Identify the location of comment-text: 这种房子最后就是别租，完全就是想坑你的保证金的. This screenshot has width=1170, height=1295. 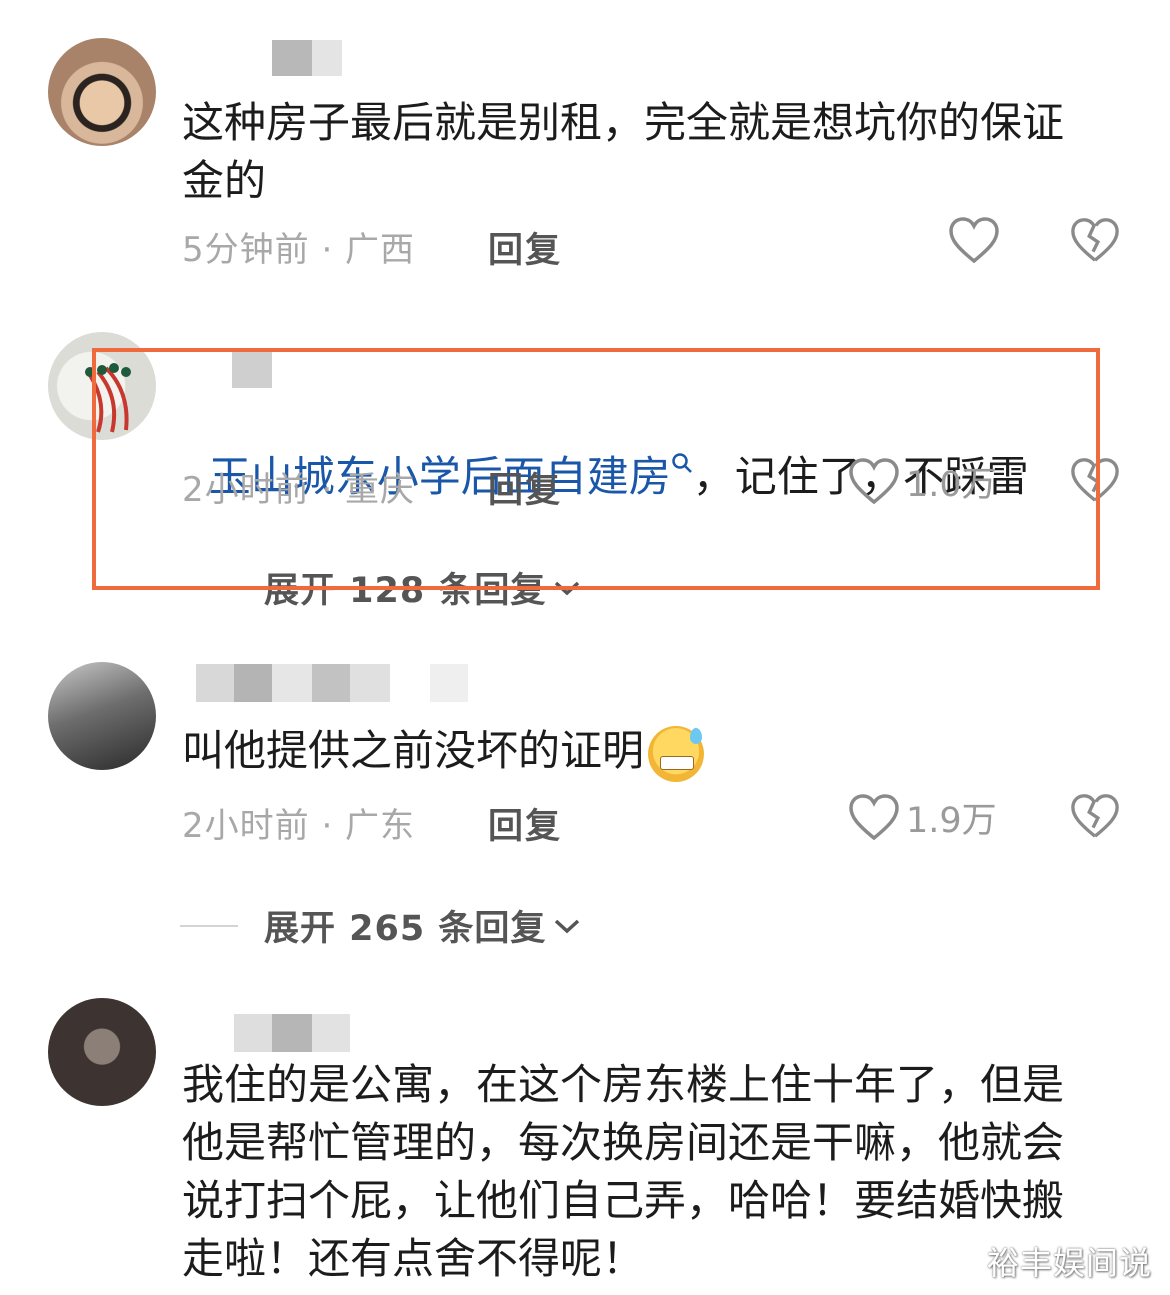
(623, 151).